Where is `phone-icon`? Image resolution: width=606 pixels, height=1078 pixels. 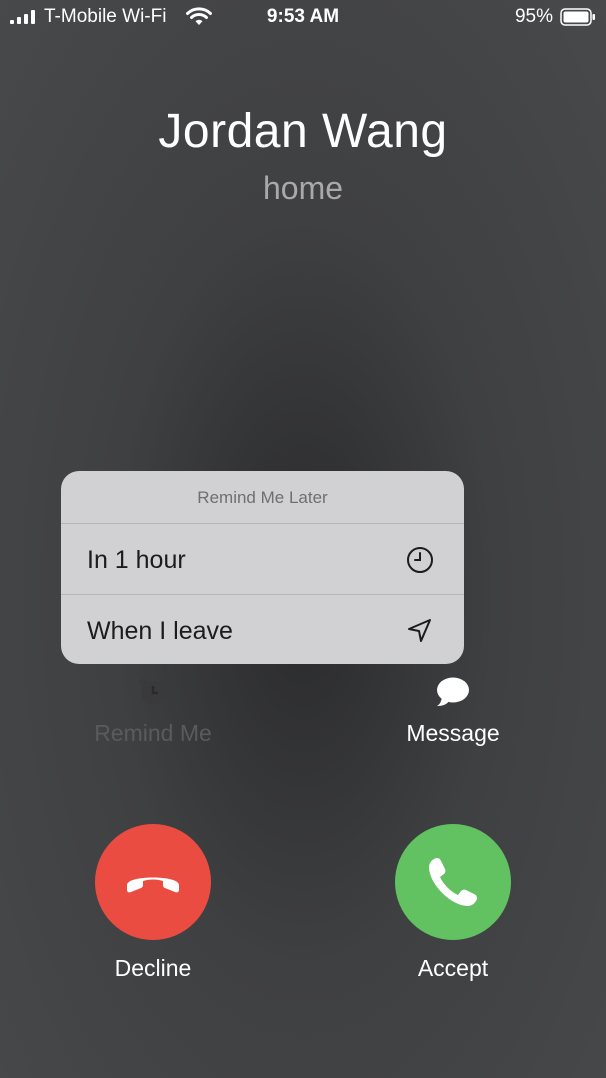
phone-icon is located at coordinates (453, 882).